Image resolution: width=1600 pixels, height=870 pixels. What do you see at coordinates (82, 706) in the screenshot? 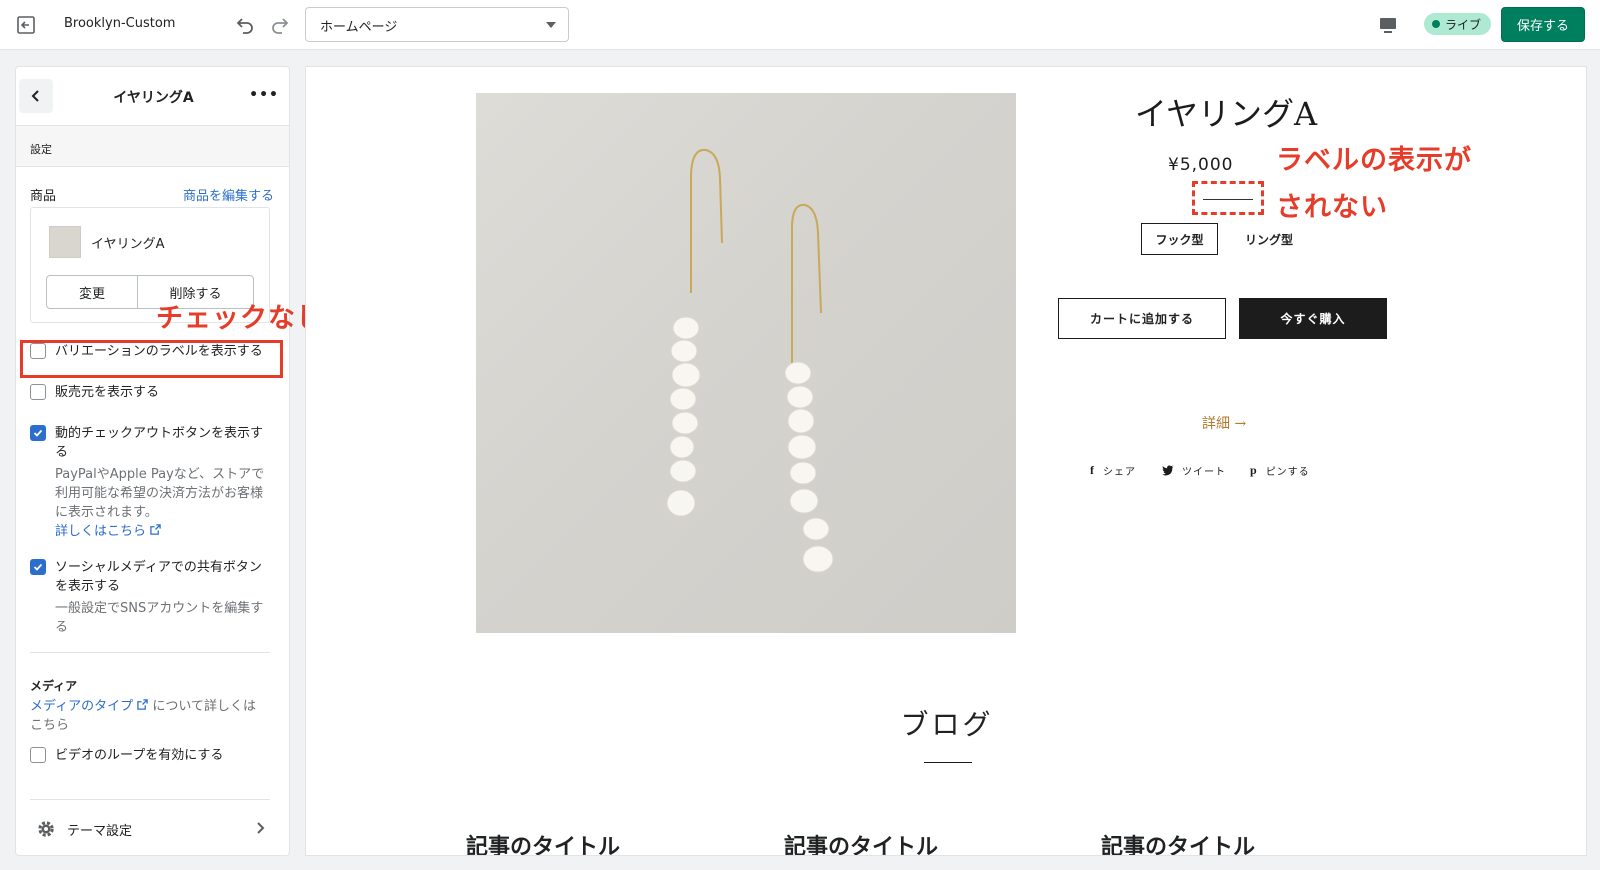
I see `media-types-link-text: メディアのタイプ` at bounding box center [82, 706].